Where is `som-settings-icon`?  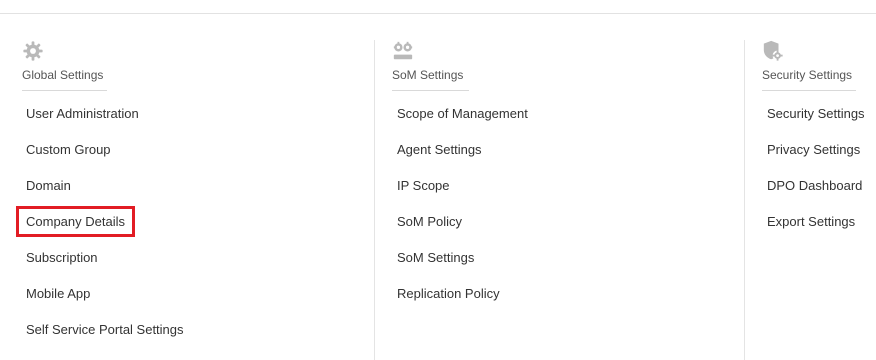
som-settings-icon is located at coordinates (403, 50).